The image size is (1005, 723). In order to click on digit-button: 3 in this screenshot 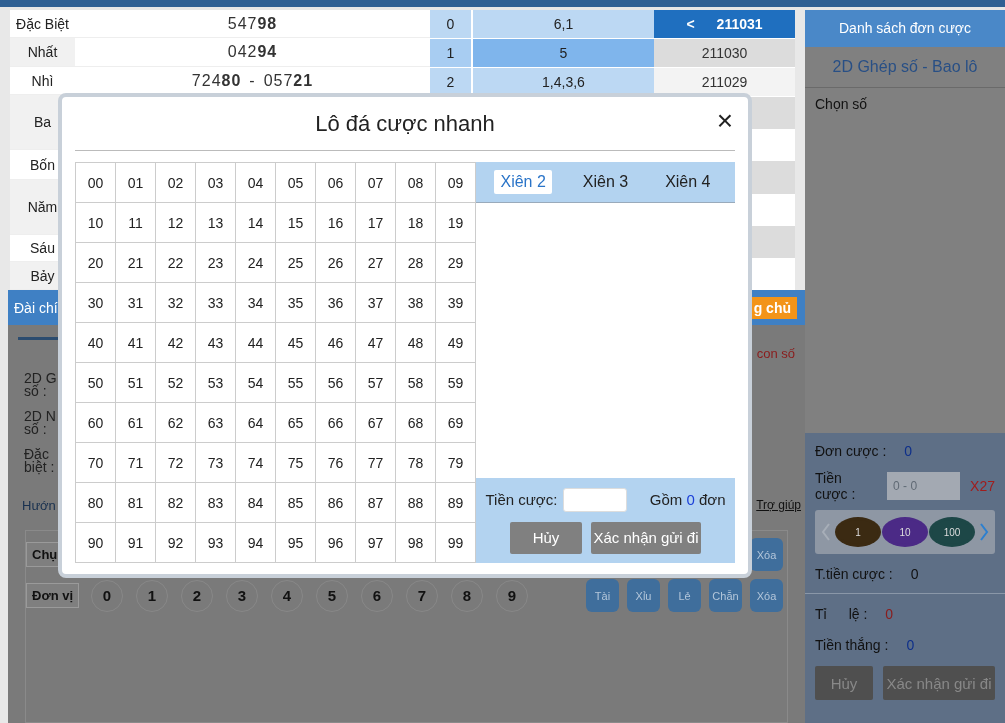, I will do `click(242, 595)`.